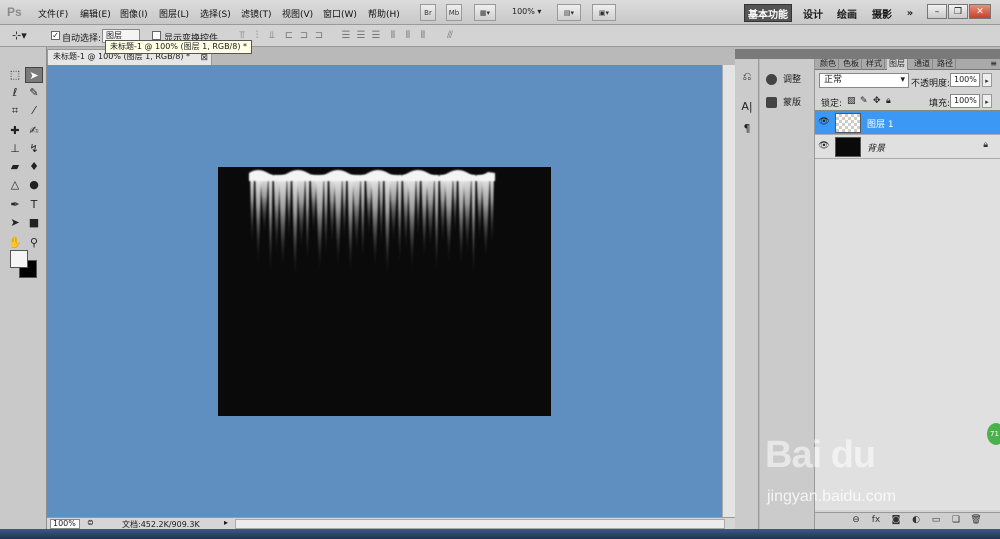 The width and height of the screenshot is (1000, 539). Describe the element at coordinates (965, 101) in the screenshot. I see `fill-field: 100%` at that location.